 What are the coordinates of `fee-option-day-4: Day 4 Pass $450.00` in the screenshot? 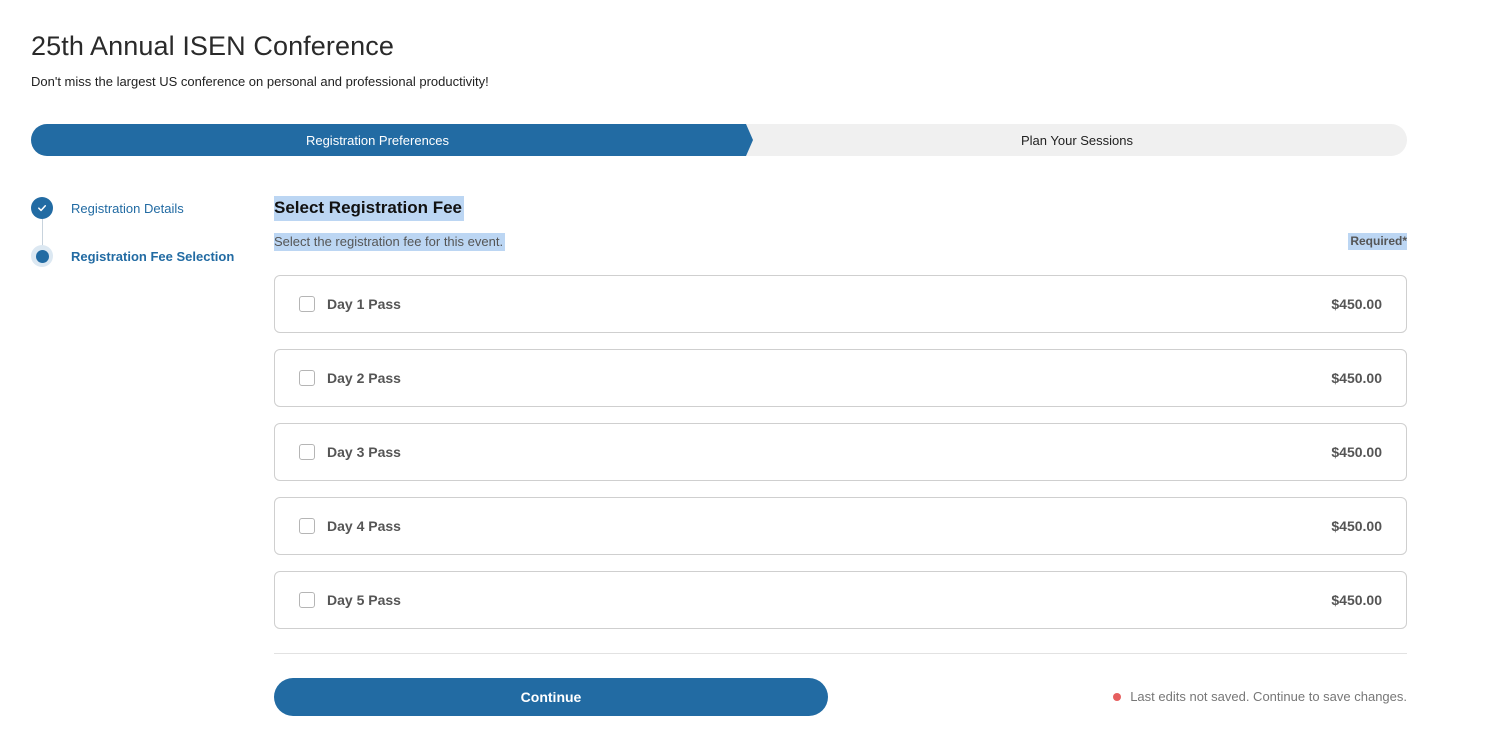 It's located at (840, 526).